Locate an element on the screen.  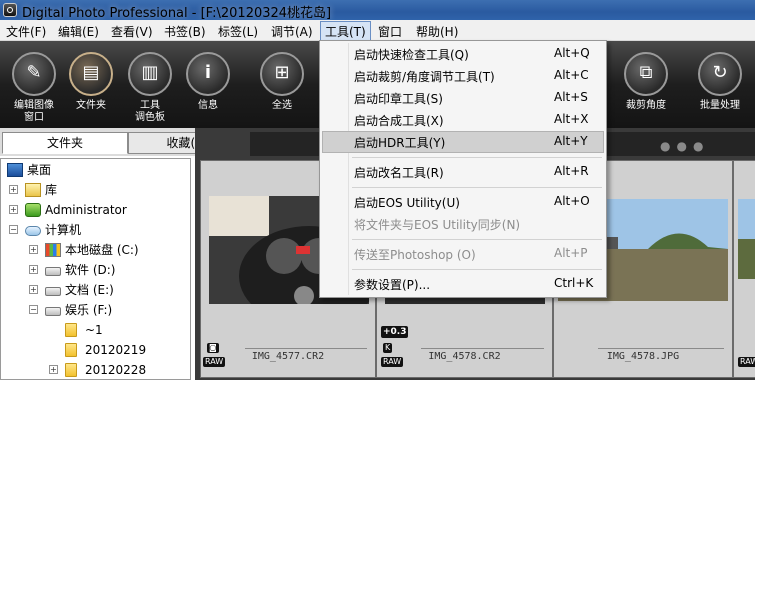
menu-item-shortcut: Alt+P is located at coordinates (571, 253).